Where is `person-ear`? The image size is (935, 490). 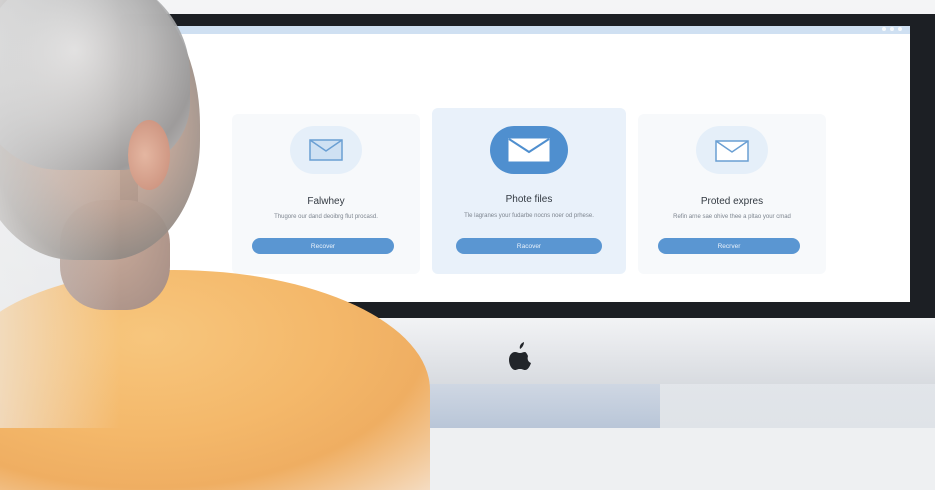
person-ear is located at coordinates (149, 155).